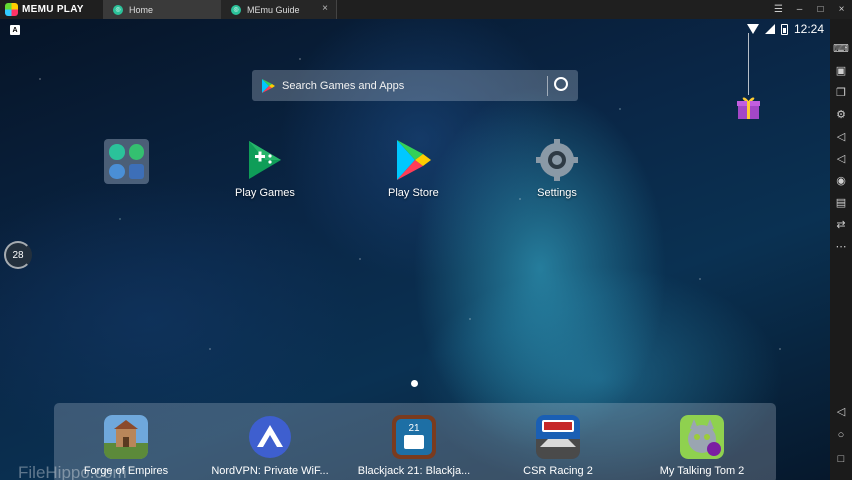  I want to click on brand: MEMU PLAY, so click(51, 9).